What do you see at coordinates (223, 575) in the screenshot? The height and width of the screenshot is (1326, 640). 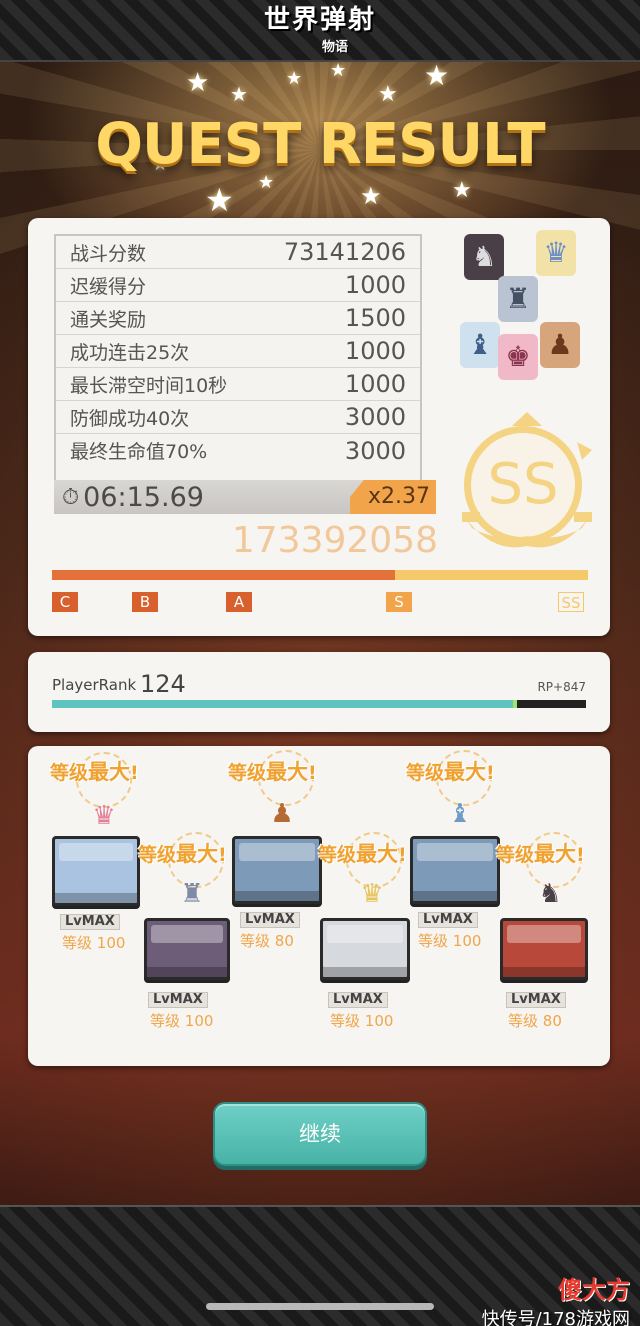 I see `rank-gauge-filled` at bounding box center [223, 575].